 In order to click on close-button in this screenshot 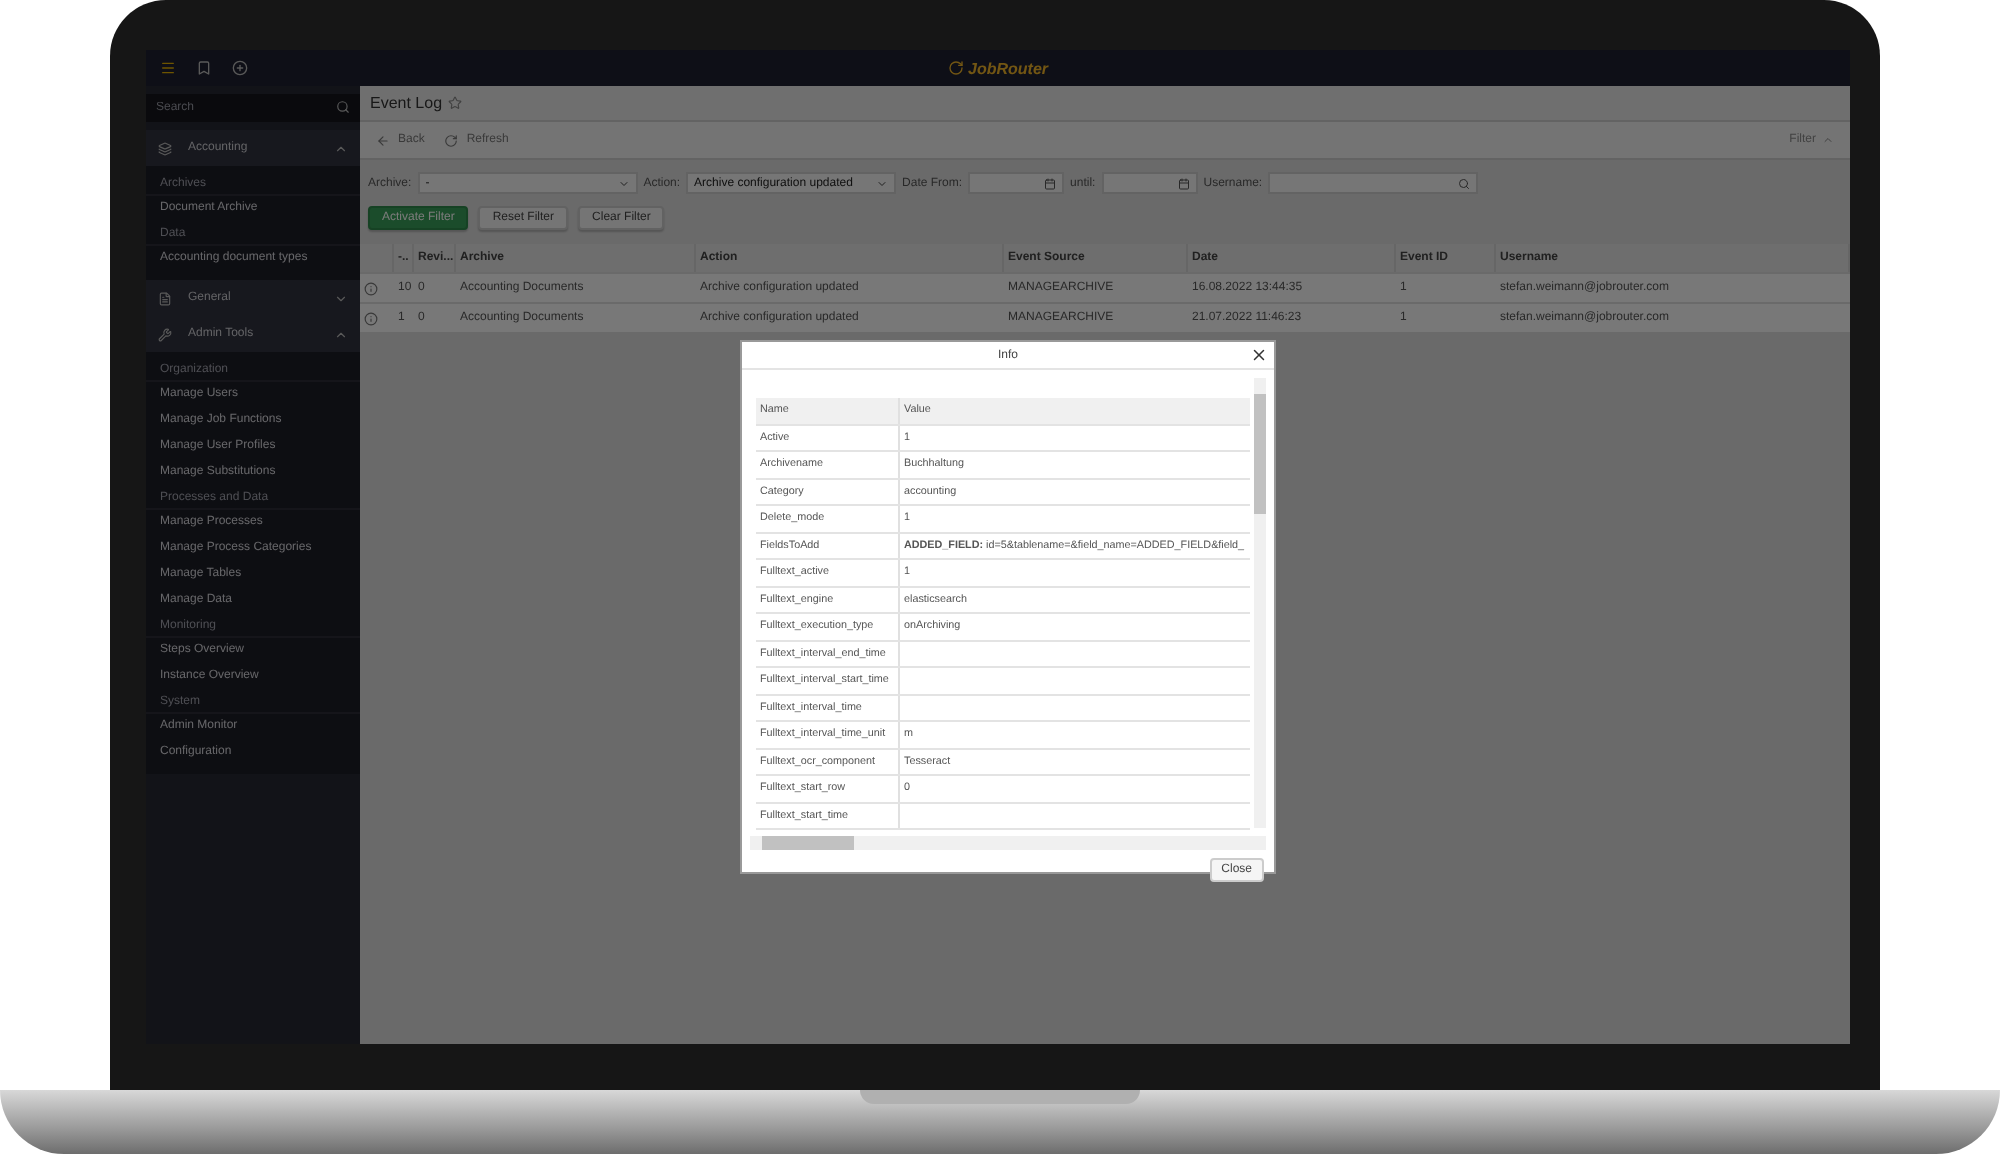, I will do `click(1259, 355)`.